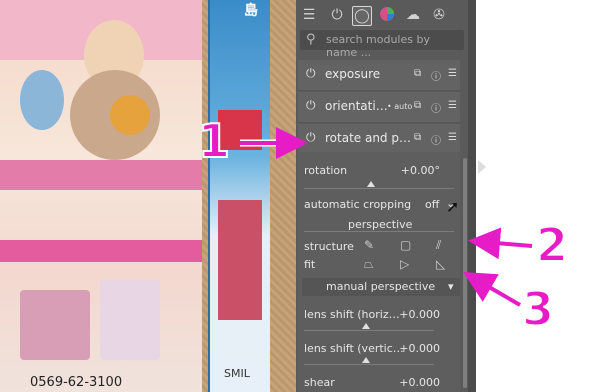 Image resolution: width=591 pixels, height=392 pixels. Describe the element at coordinates (552, 245) in the screenshot. I see `annotation-number-2: 2` at that location.